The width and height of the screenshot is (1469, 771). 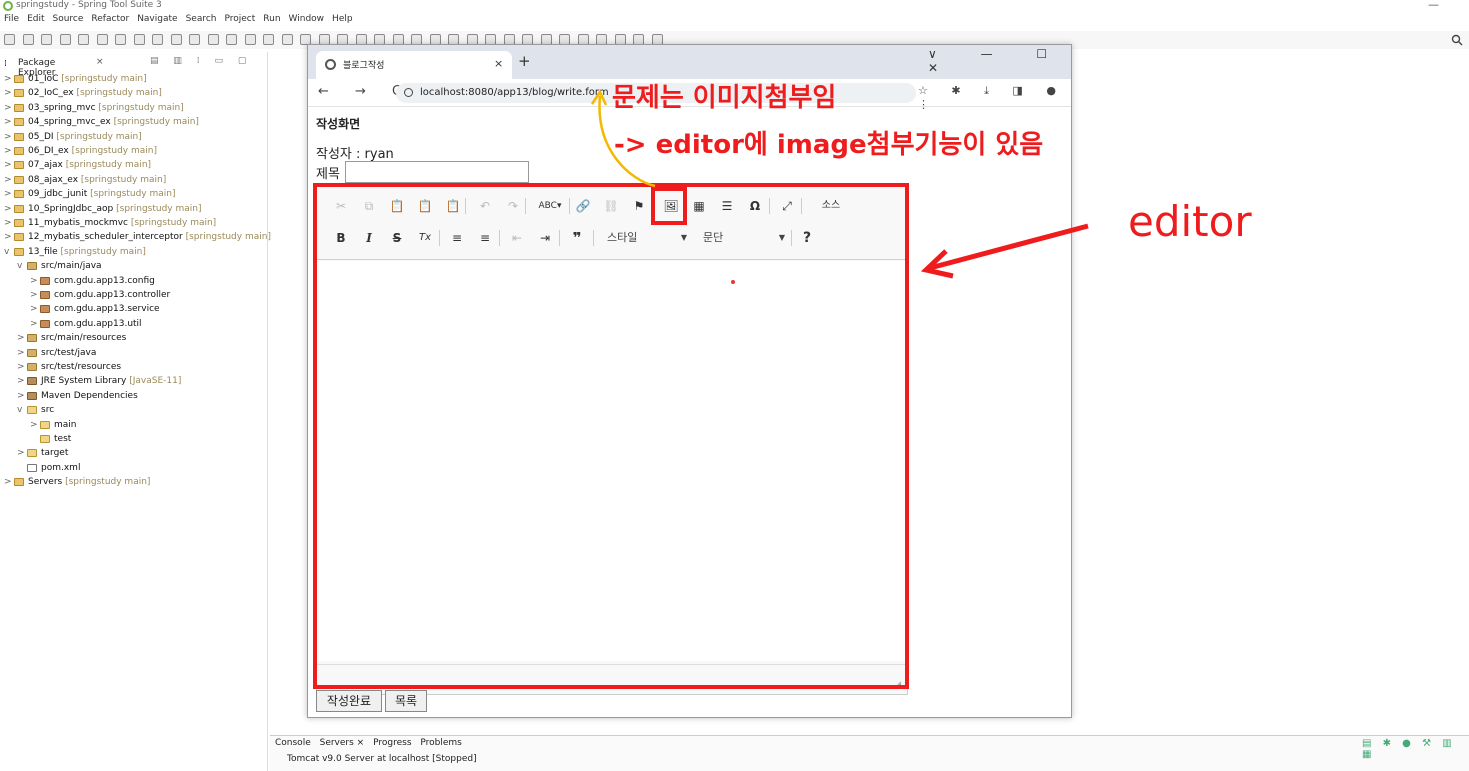 What do you see at coordinates (627, 141) in the screenshot?
I see `yellow-curved-arrow` at bounding box center [627, 141].